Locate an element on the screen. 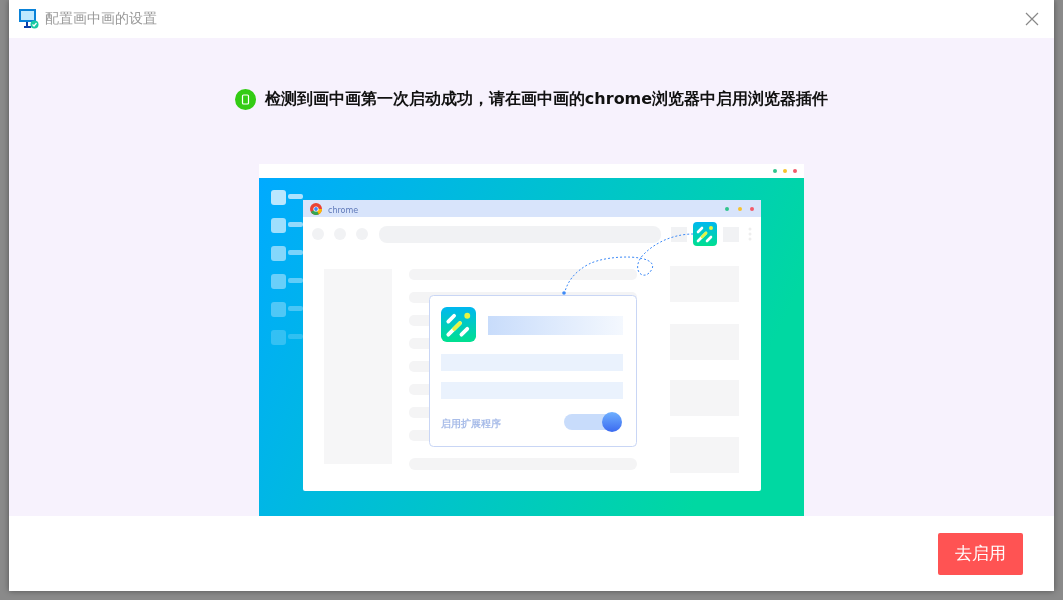  success-icon is located at coordinates (245, 99).